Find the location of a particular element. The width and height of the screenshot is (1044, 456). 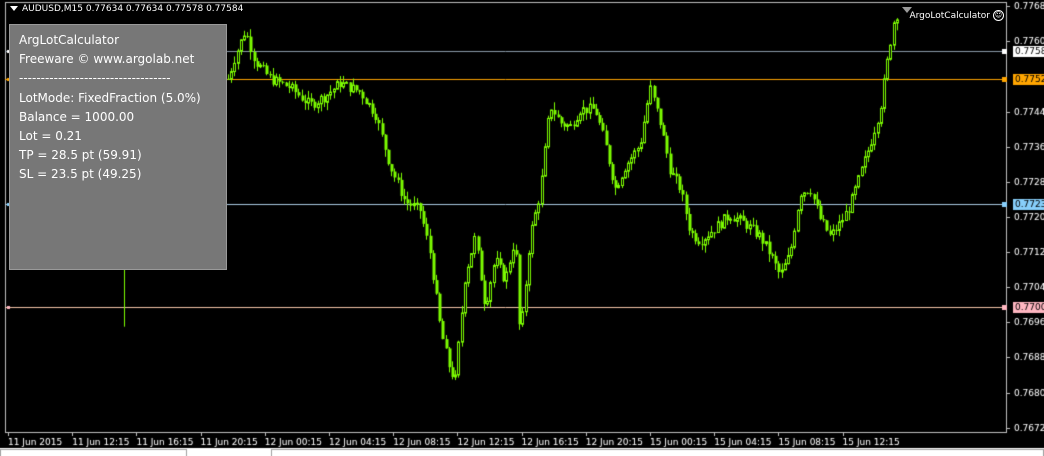

panel-sl: SL = 23.5 pt (49.25) is located at coordinates (80, 174).